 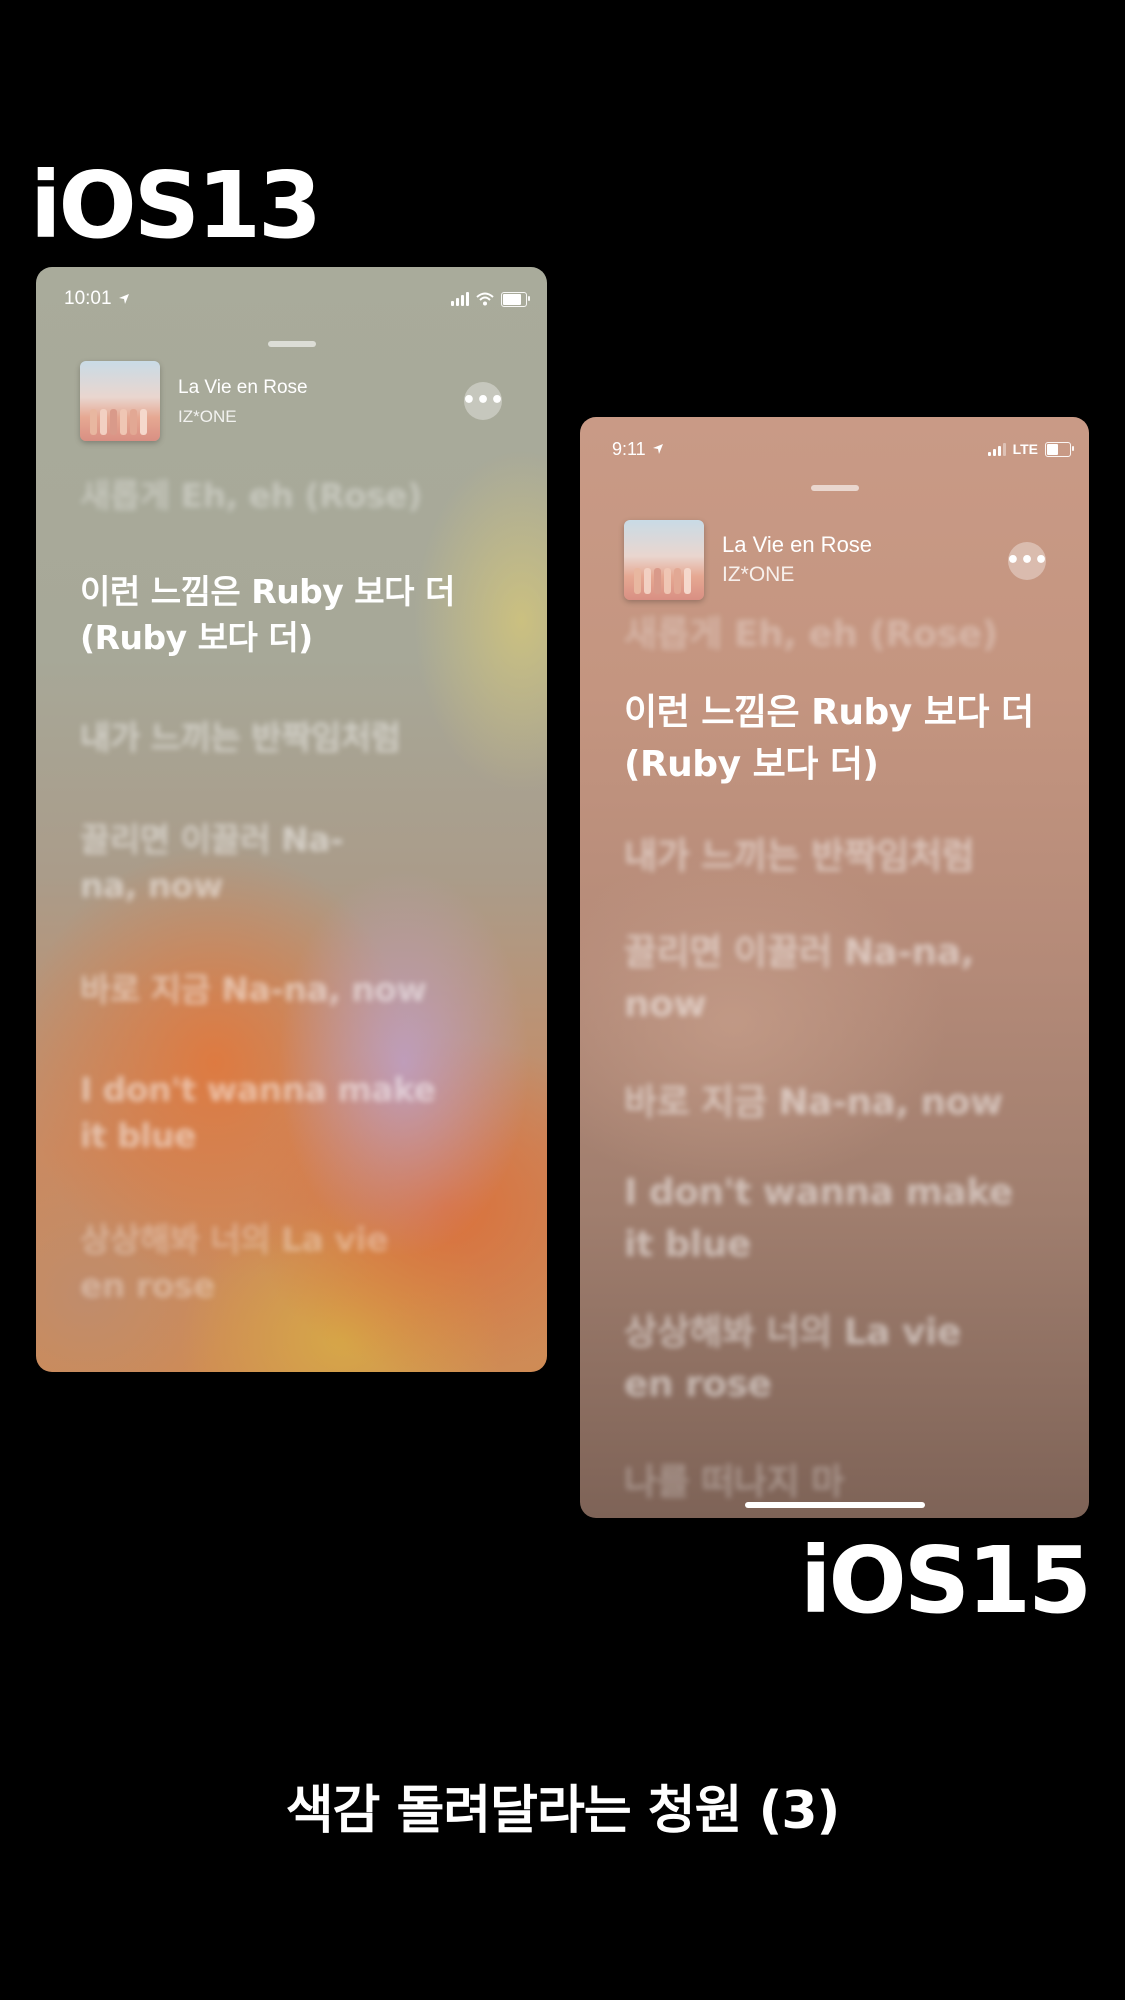 What do you see at coordinates (297, 299) in the screenshot?
I see `status-bar: 10:01` at bounding box center [297, 299].